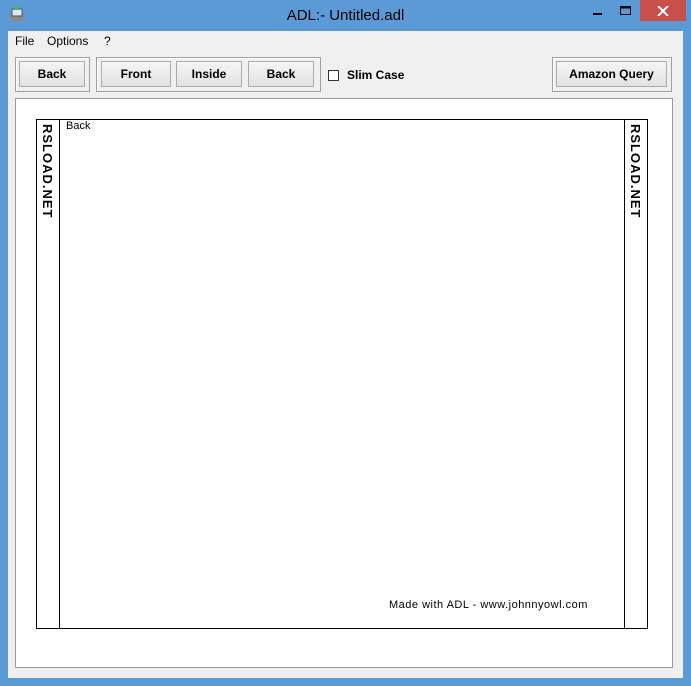 The image size is (691, 686). What do you see at coordinates (67, 41) in the screenshot?
I see `menu-options: Options` at bounding box center [67, 41].